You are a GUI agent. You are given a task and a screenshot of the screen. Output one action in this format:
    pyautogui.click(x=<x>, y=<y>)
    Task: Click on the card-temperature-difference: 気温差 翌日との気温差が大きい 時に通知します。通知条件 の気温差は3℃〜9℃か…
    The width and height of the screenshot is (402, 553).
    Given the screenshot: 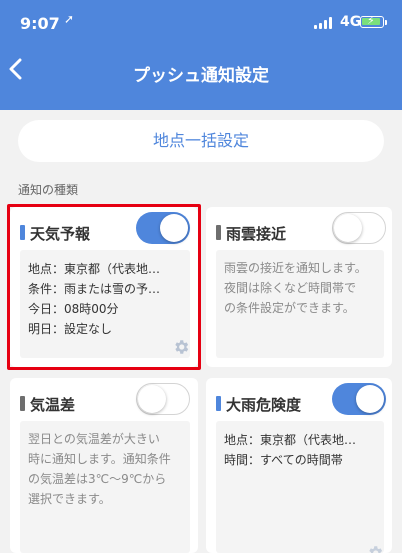 What is the action you would take?
    pyautogui.click(x=104, y=465)
    